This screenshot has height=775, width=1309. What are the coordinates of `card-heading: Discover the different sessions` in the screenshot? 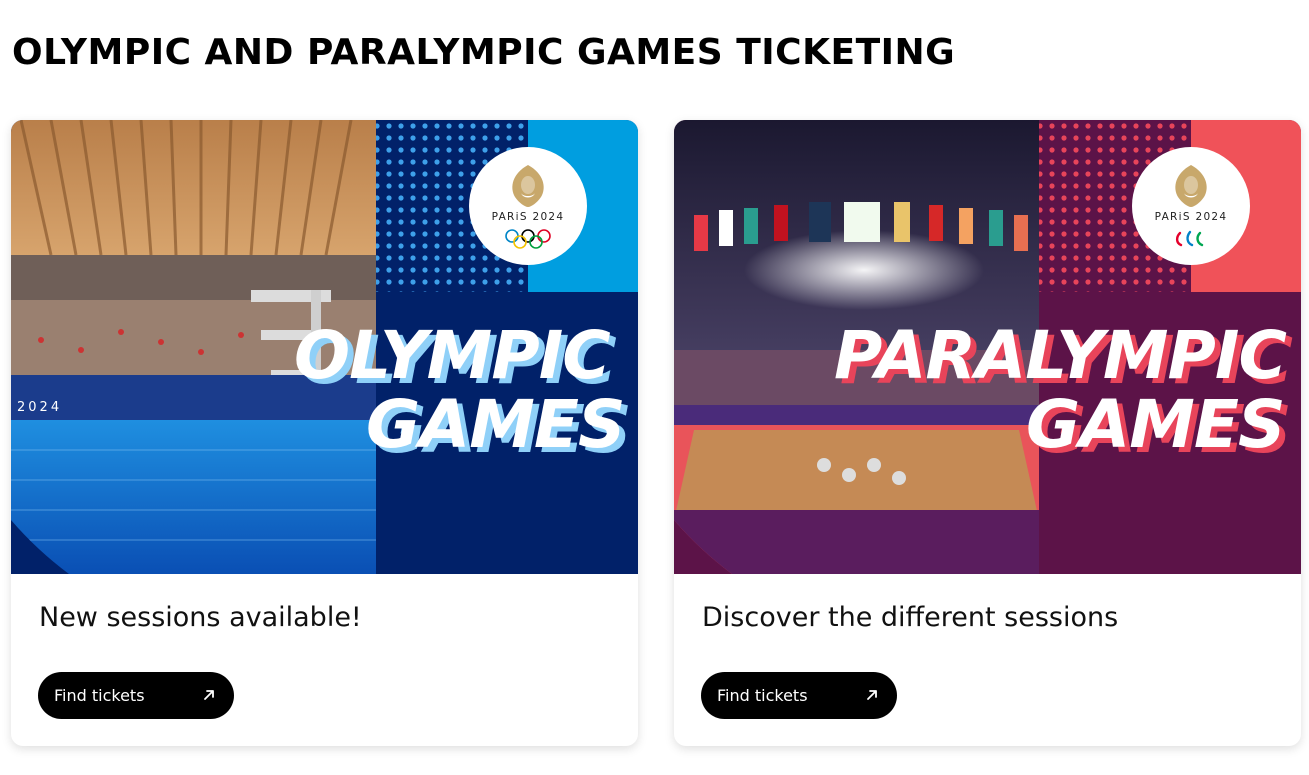 It's located at (910, 617).